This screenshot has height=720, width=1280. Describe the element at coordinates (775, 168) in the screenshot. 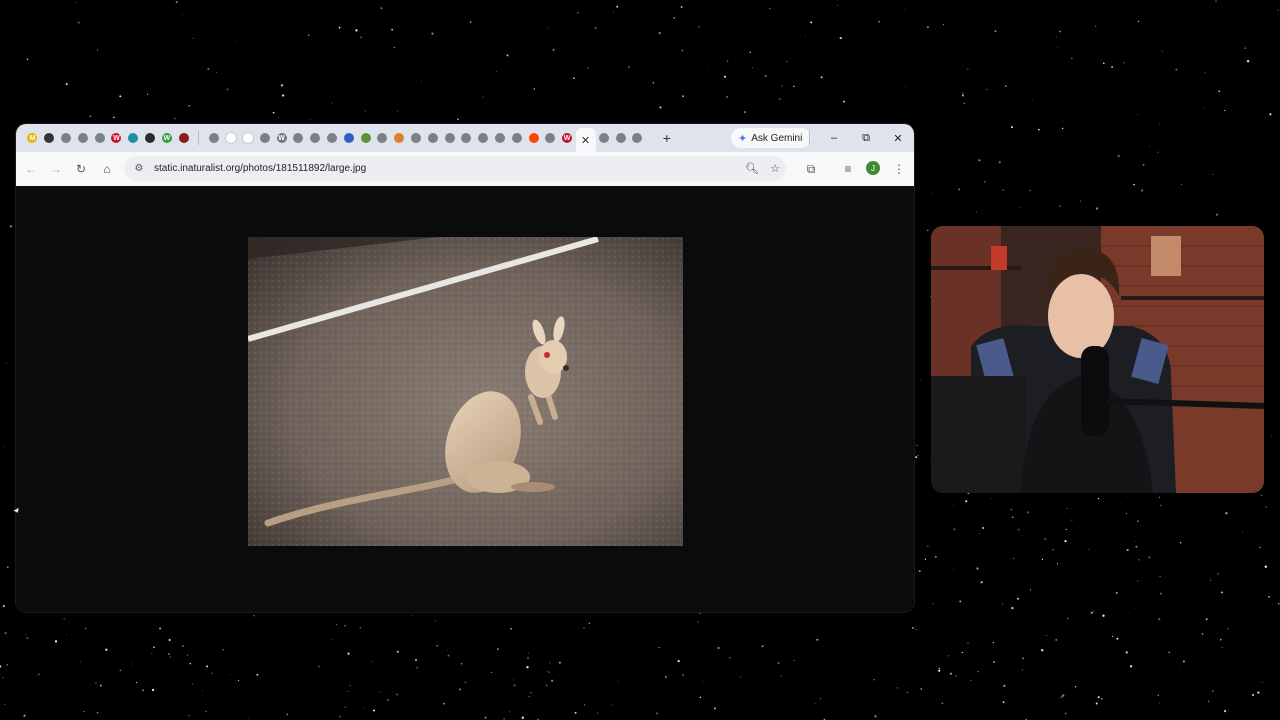

I see `bookmark-star-icon: ☆` at that location.